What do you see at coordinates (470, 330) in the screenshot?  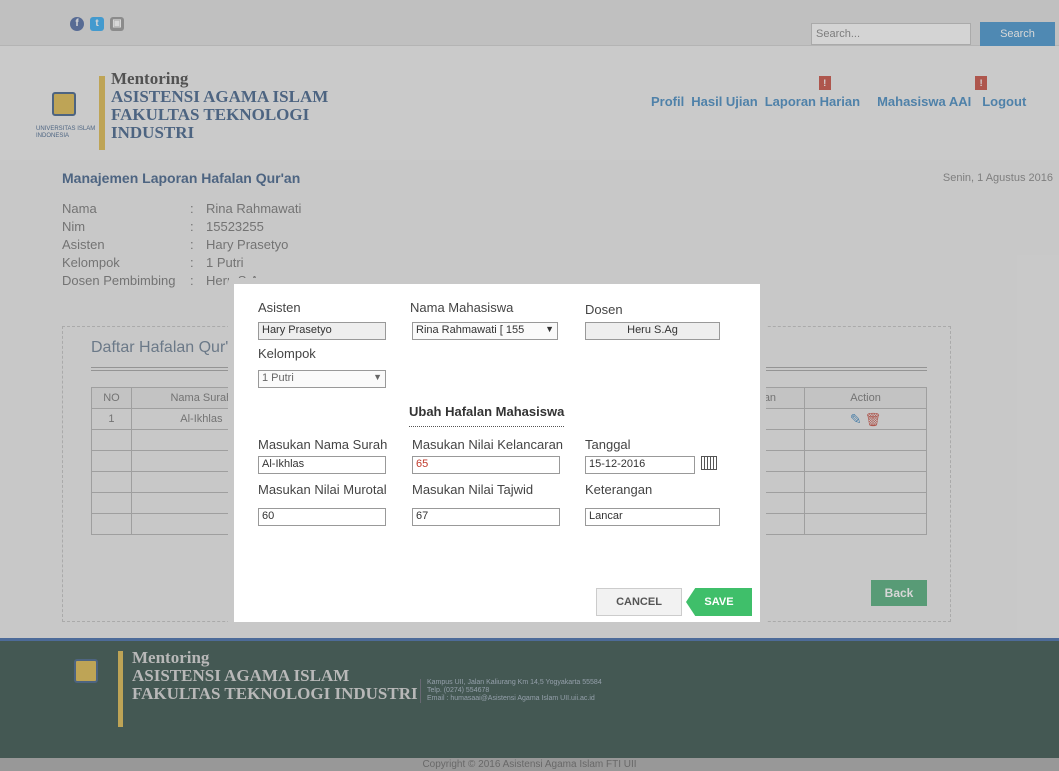 I see `nama-mahasiswa-value: Rina Rahmawati [ 155` at bounding box center [470, 330].